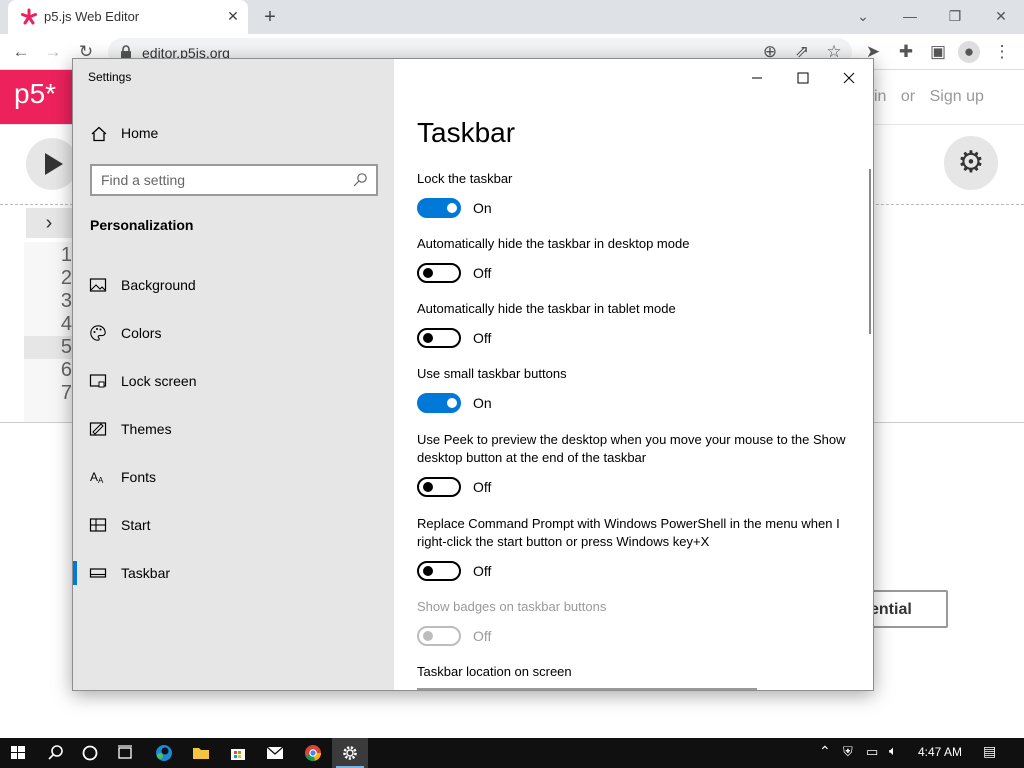 The height and width of the screenshot is (768, 1024). What do you see at coordinates (158, 285) in the screenshot?
I see `nav-item-label: Background` at bounding box center [158, 285].